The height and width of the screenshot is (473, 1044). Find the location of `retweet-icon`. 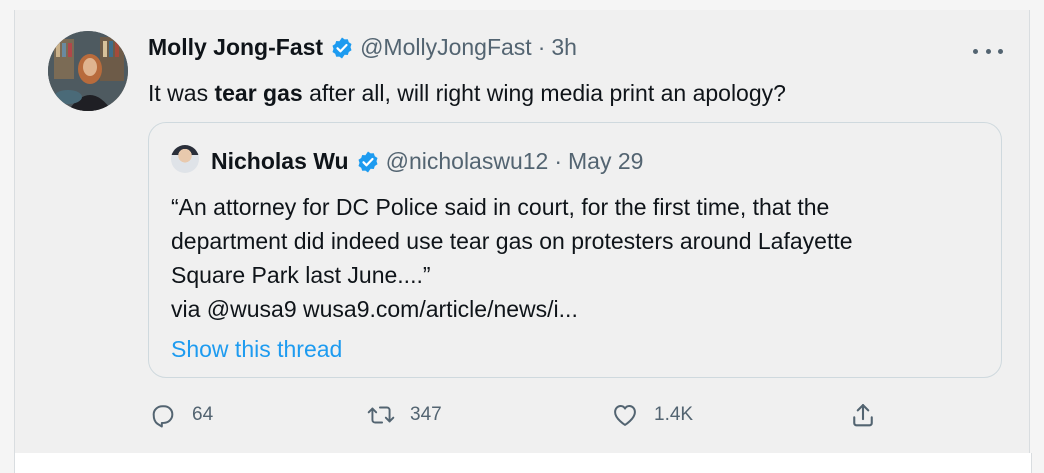

retweet-icon is located at coordinates (381, 415).